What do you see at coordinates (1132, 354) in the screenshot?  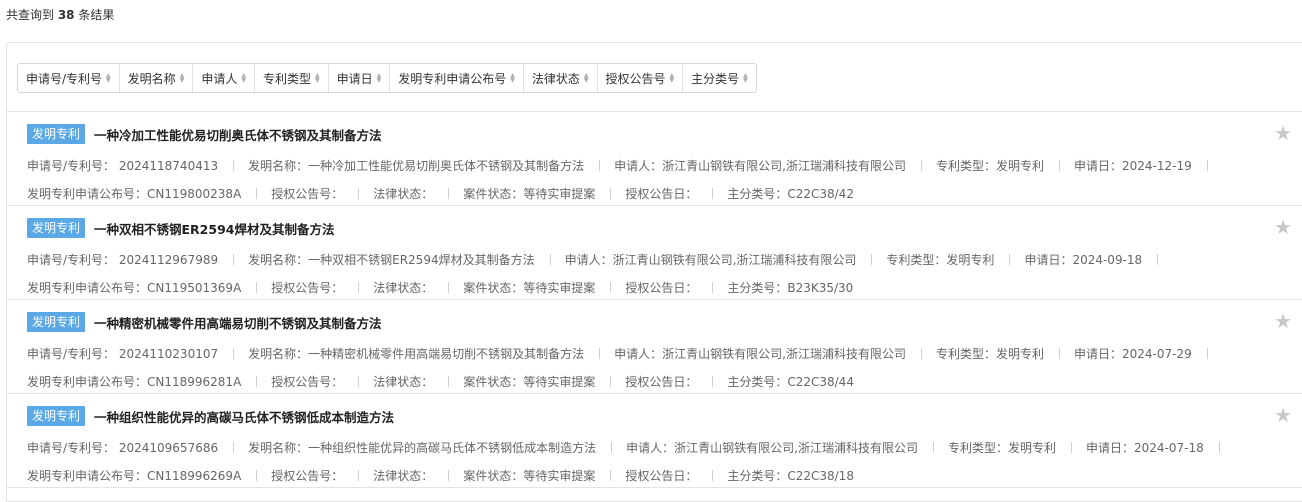 I see `field-application-date: 申请日：2024-07-29` at bounding box center [1132, 354].